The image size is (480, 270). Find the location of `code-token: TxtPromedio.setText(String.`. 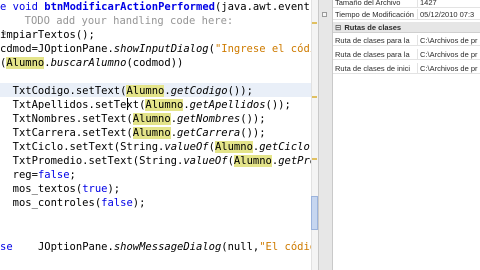

code-token: TxtPromedio.setText(String. is located at coordinates (92, 161).